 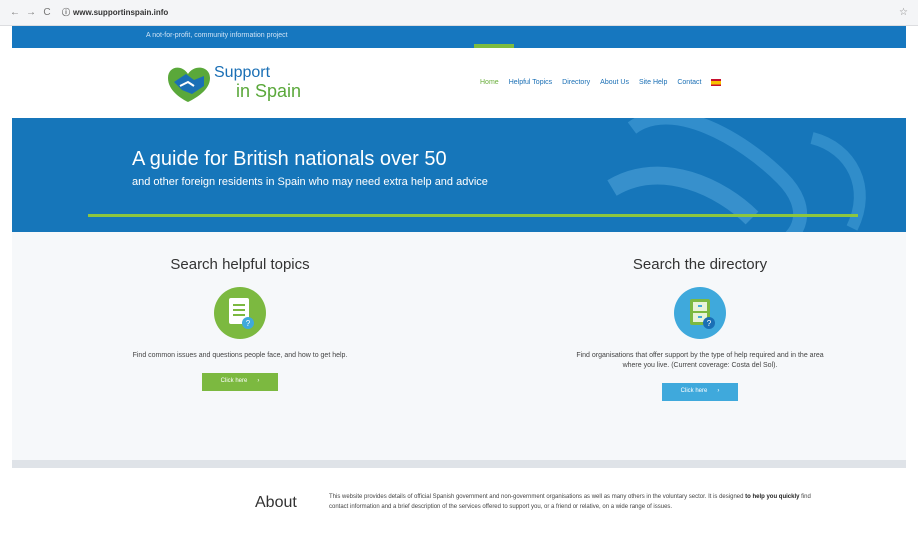 What do you see at coordinates (700, 313) in the screenshot?
I see `filing-cabinet-icon: ?` at bounding box center [700, 313].